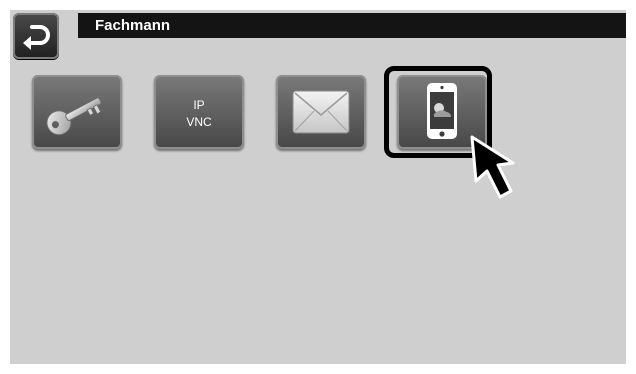 The height and width of the screenshot is (374, 636). Describe the element at coordinates (133, 25) in the screenshot. I see `page-title: Fachmann` at that location.